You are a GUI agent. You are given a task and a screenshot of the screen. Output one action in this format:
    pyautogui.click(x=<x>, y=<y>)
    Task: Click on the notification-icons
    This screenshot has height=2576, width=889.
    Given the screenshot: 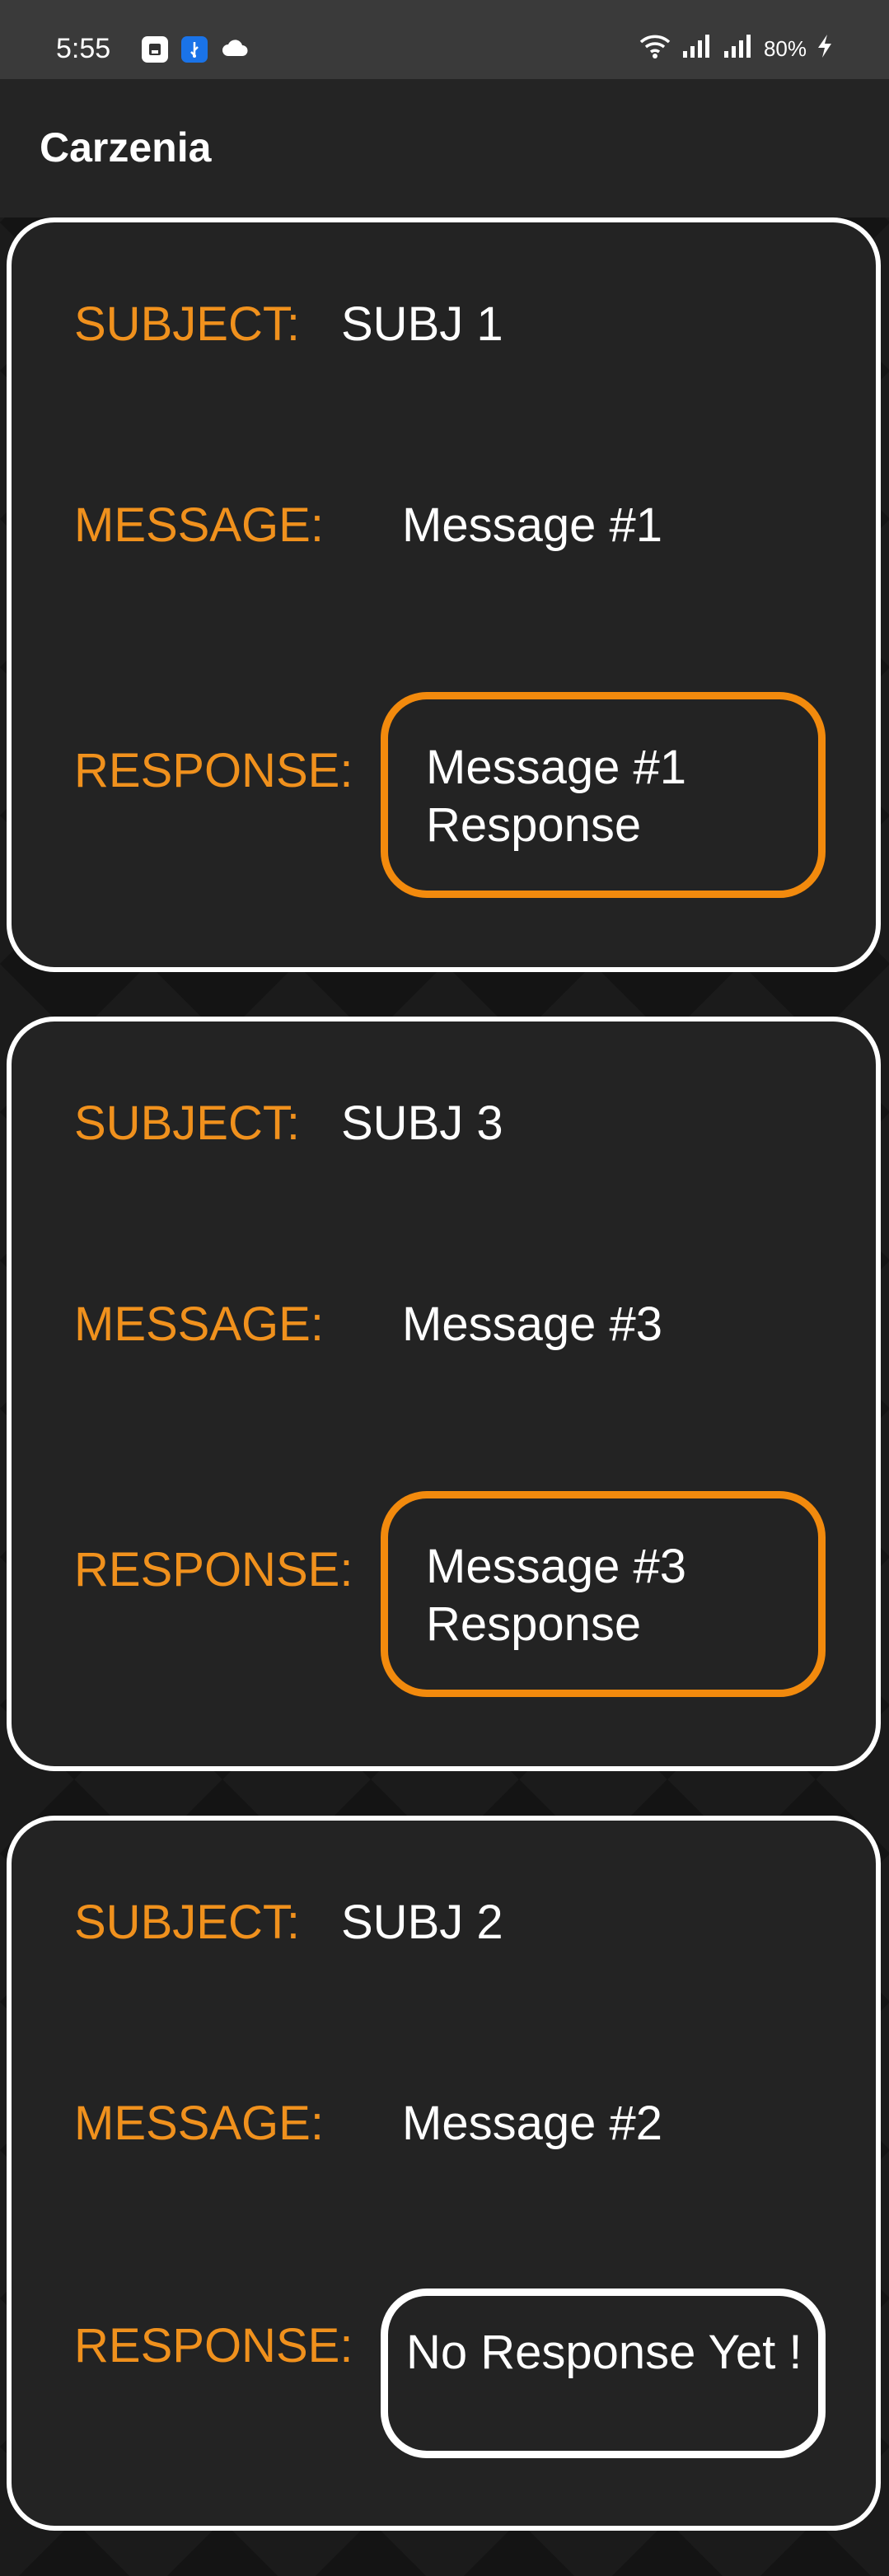 What is the action you would take?
    pyautogui.click(x=195, y=49)
    